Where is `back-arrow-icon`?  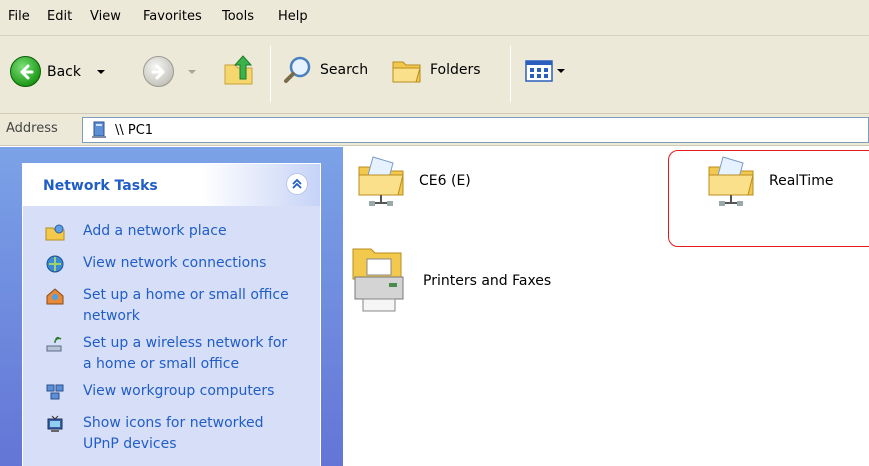 back-arrow-icon is located at coordinates (25, 71).